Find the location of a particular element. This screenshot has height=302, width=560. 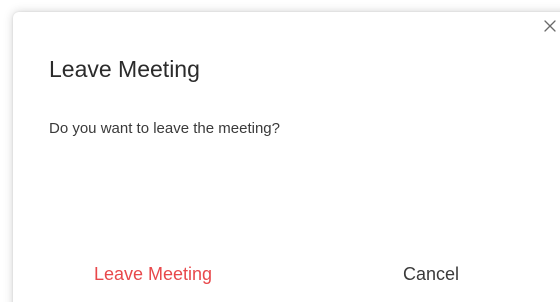

leave-meeting-button: Leave Meeting is located at coordinates (153, 274).